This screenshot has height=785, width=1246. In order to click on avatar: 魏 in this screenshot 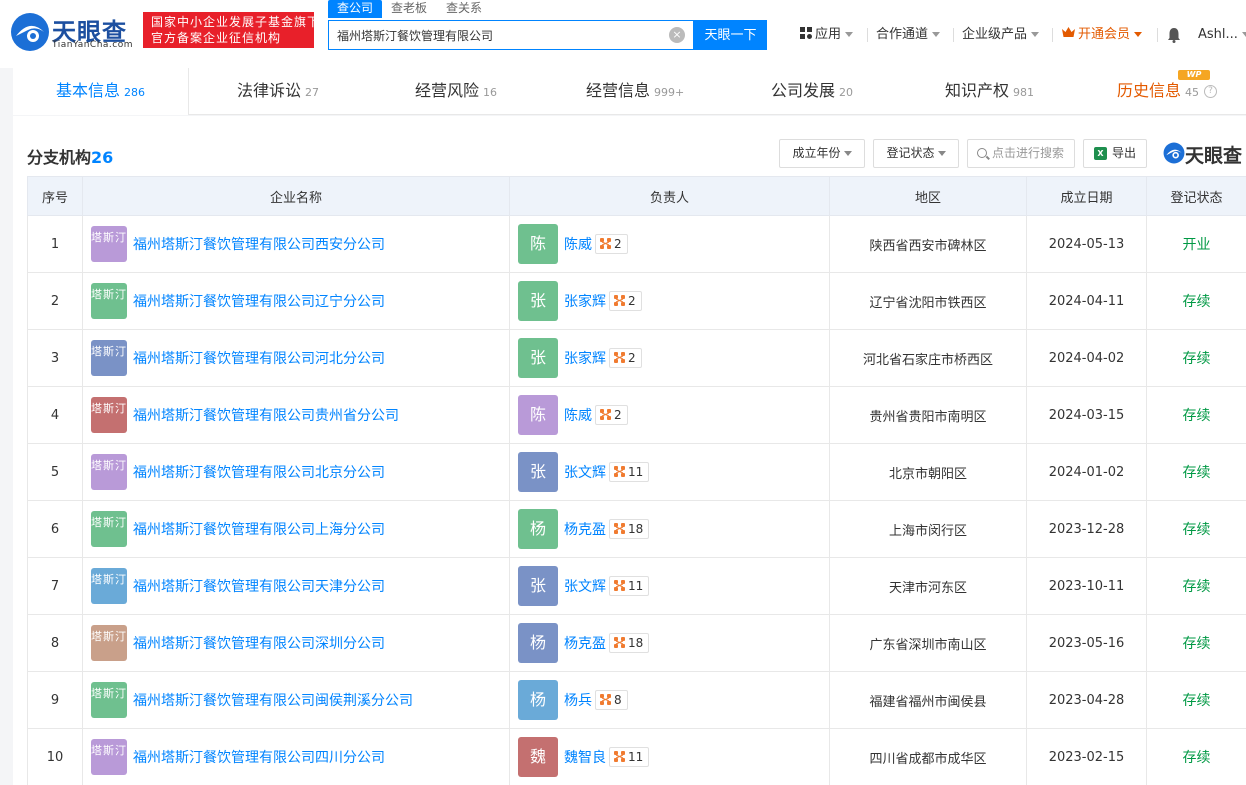, I will do `click(538, 757)`.